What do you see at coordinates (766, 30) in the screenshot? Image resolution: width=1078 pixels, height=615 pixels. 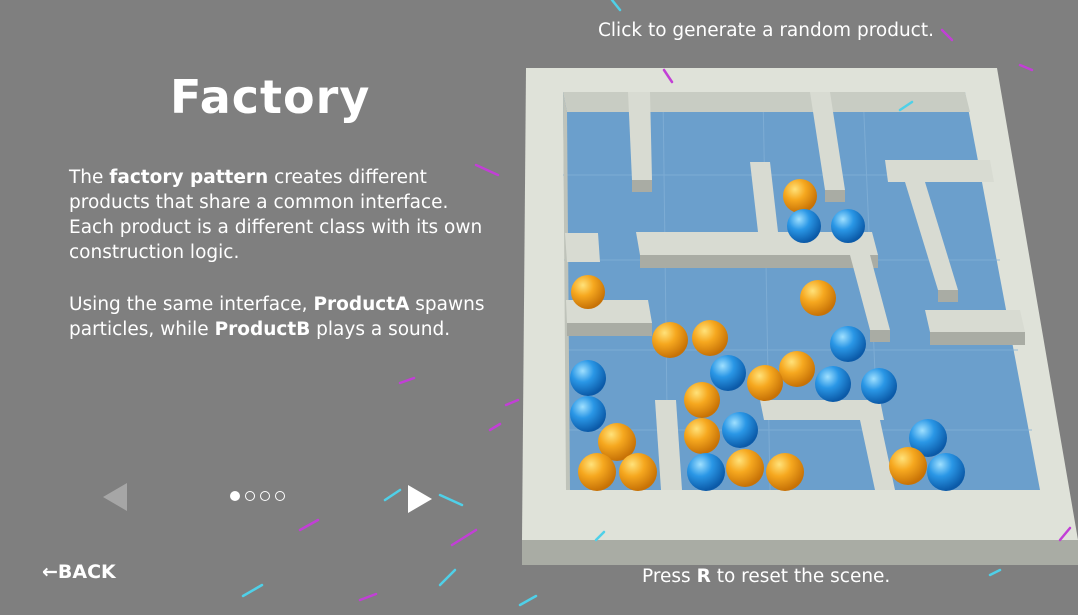 I see `top-hint-text: Click to generate a random product.` at bounding box center [766, 30].